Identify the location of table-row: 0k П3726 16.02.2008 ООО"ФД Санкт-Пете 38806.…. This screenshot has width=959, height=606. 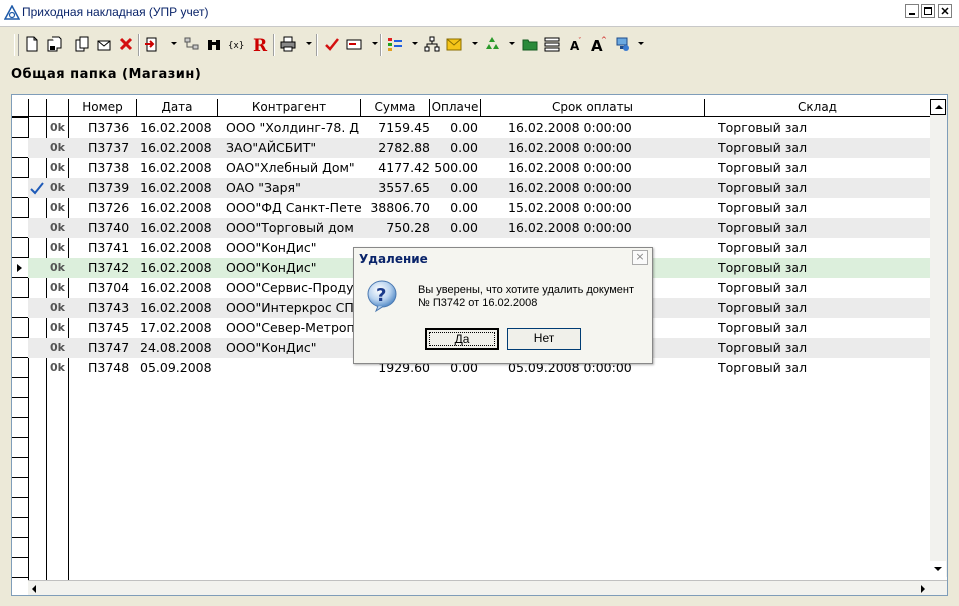
(479, 208).